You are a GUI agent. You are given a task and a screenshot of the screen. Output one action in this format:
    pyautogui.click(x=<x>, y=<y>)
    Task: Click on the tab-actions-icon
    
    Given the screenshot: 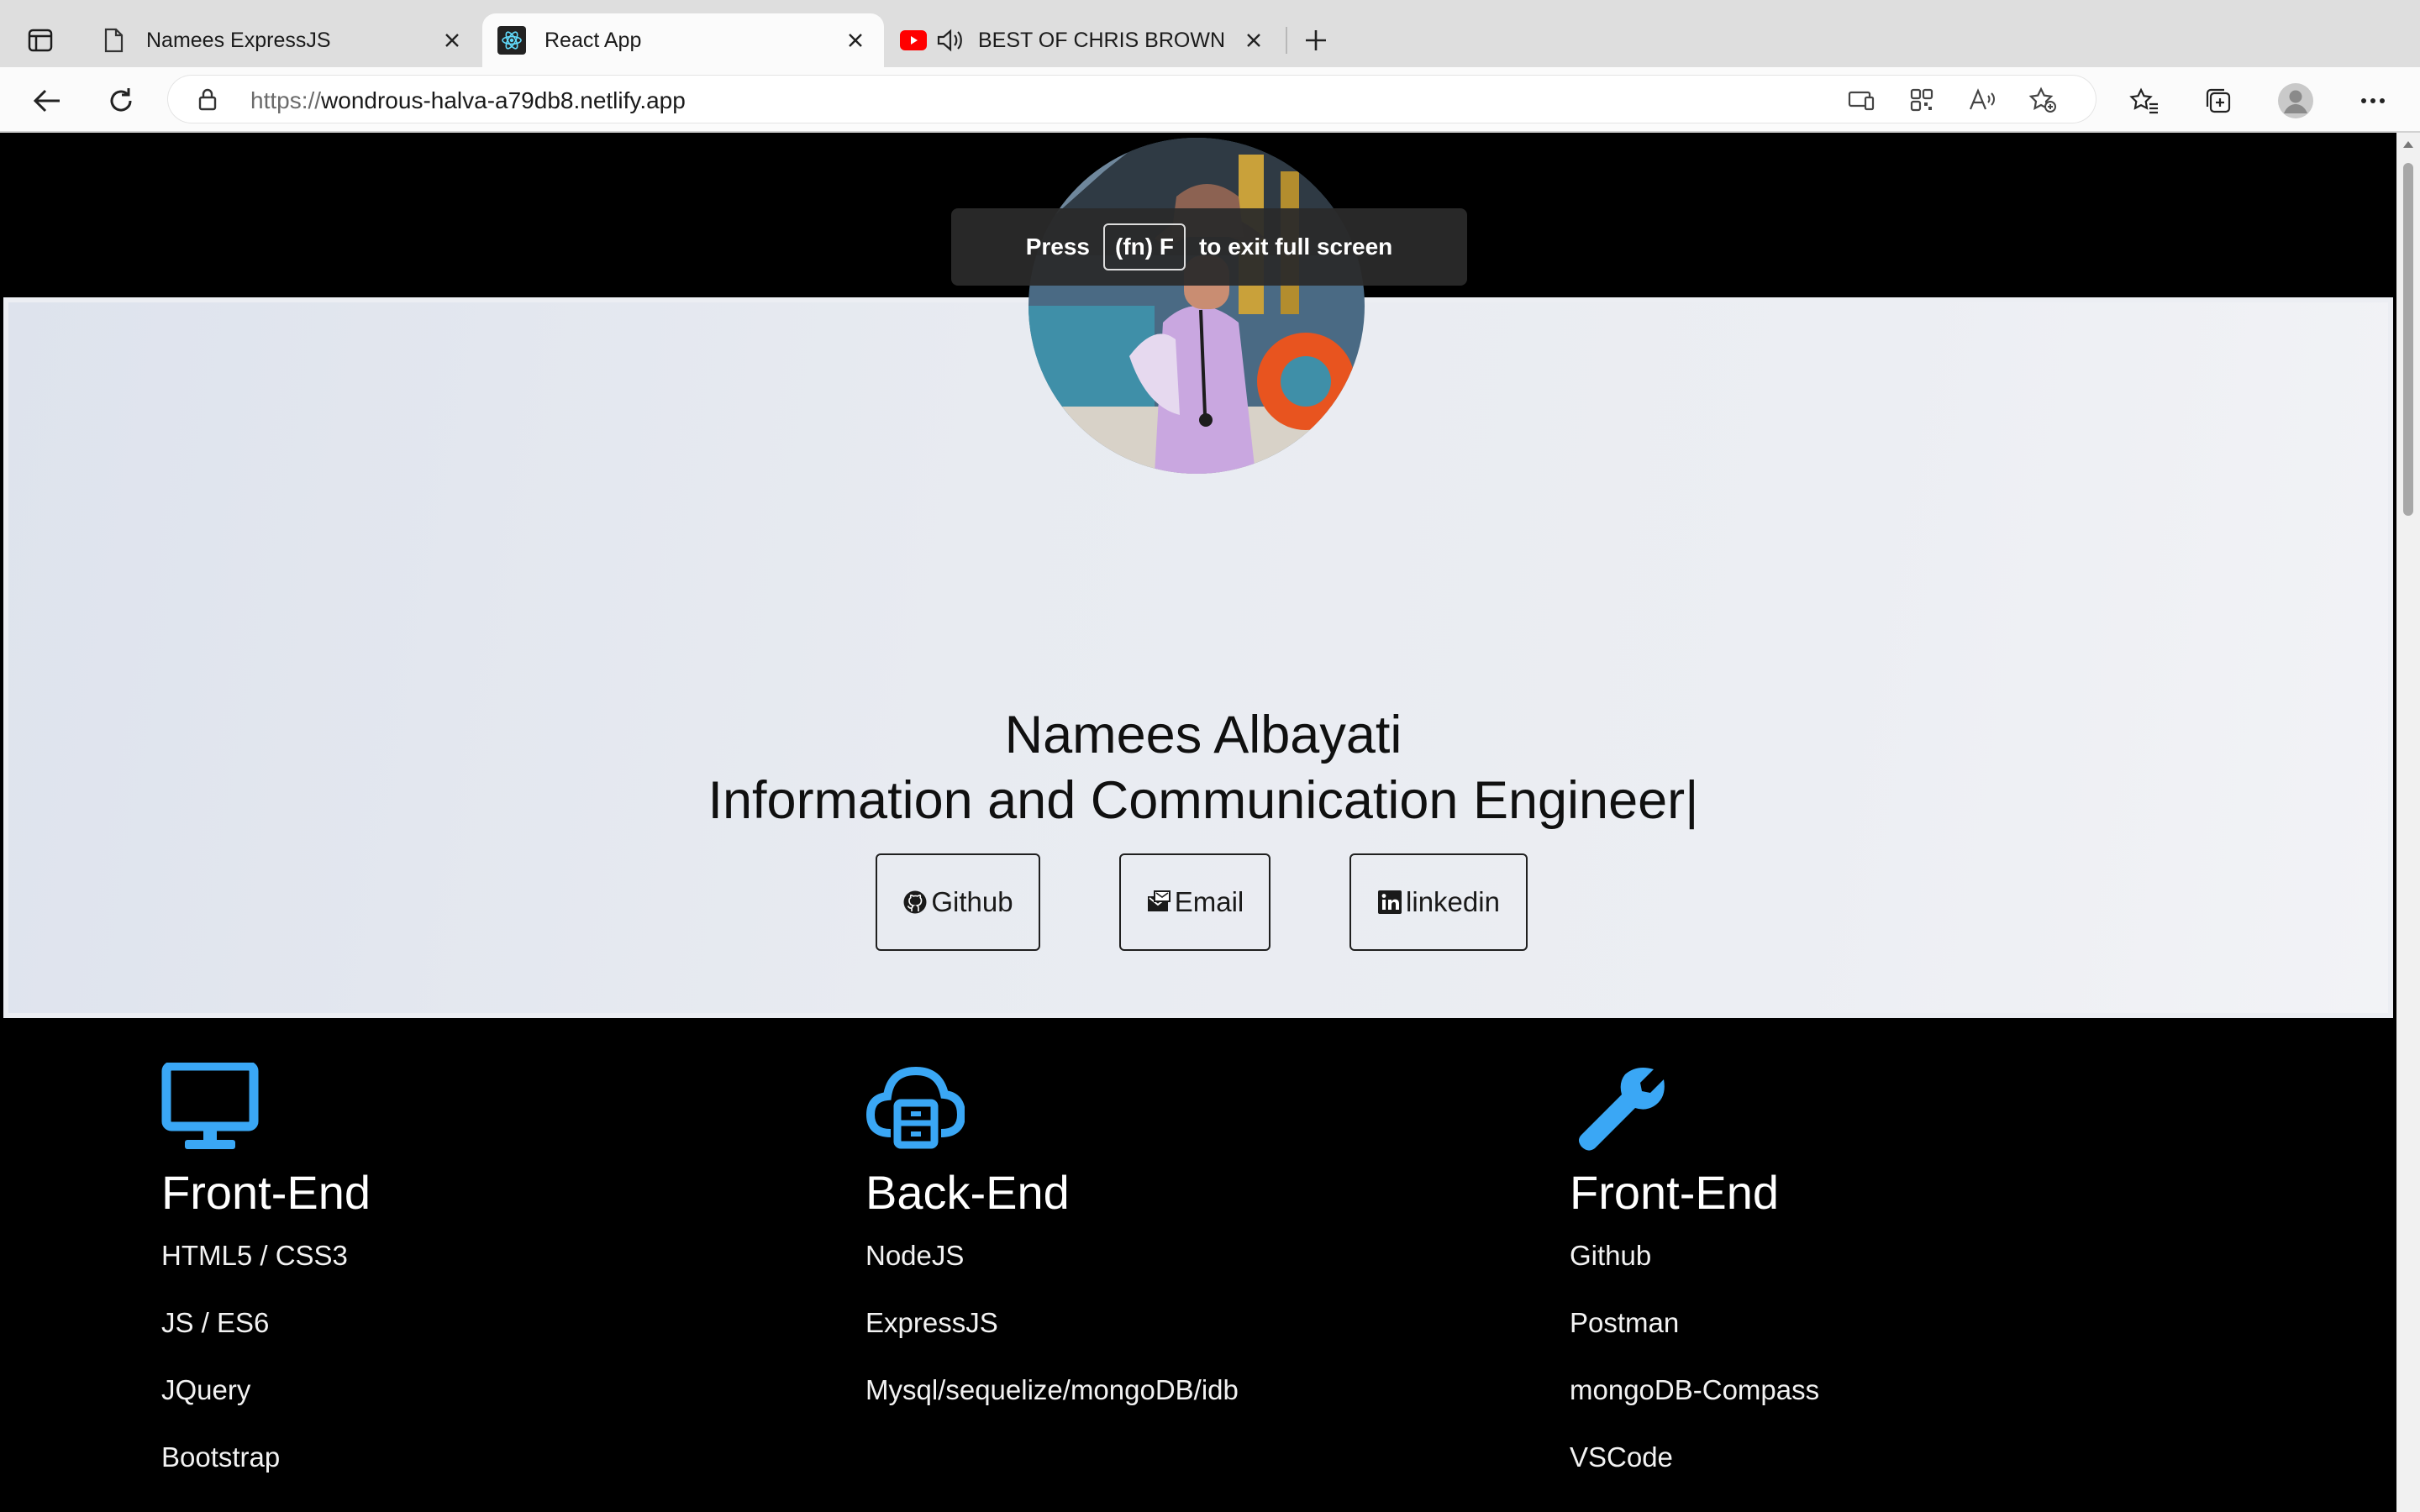 What is the action you would take?
    pyautogui.click(x=40, y=40)
    